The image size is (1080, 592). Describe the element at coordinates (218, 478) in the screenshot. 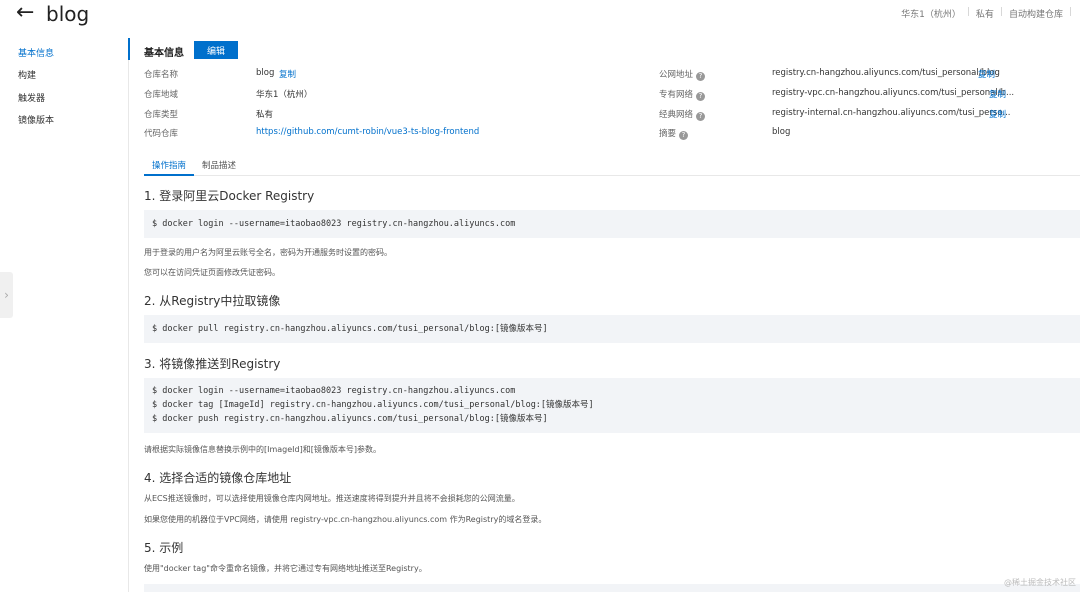

I see `guide-heading: 4. 选择合适的镜像仓库地址` at that location.